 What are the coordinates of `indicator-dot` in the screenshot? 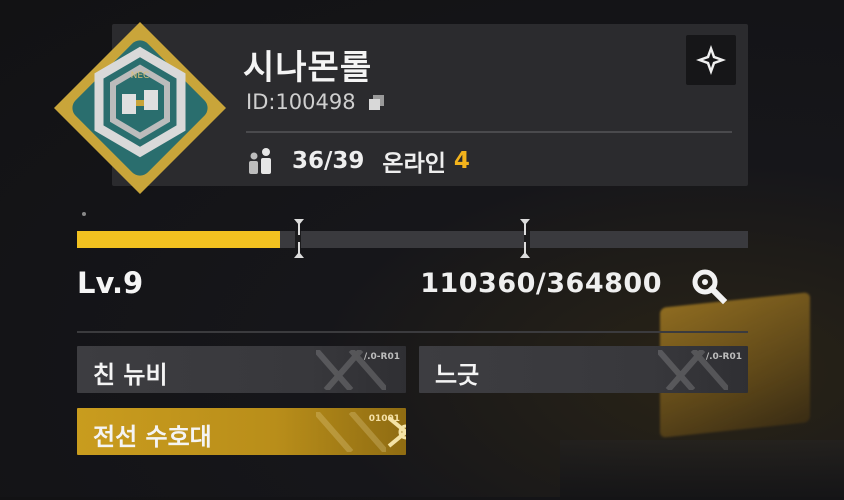 It's located at (84, 214).